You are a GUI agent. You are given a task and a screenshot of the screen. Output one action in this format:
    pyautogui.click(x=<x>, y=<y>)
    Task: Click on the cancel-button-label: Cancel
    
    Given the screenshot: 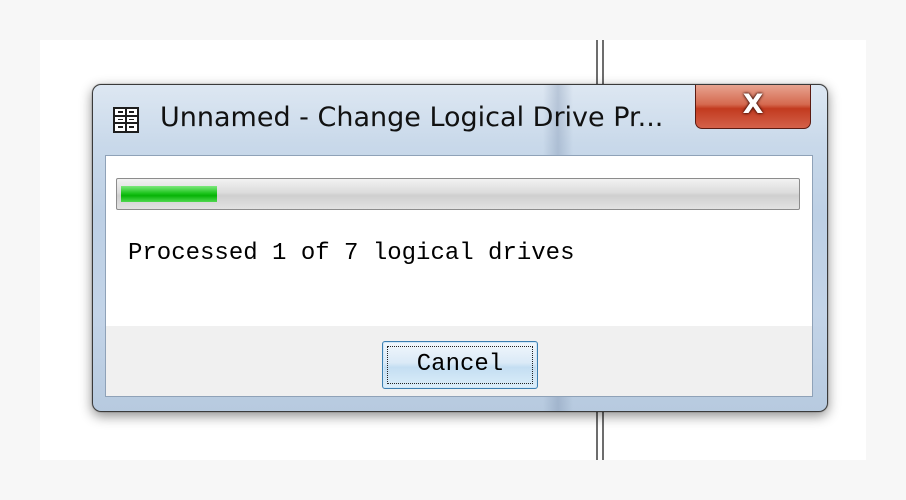 What is the action you would take?
    pyautogui.click(x=460, y=364)
    